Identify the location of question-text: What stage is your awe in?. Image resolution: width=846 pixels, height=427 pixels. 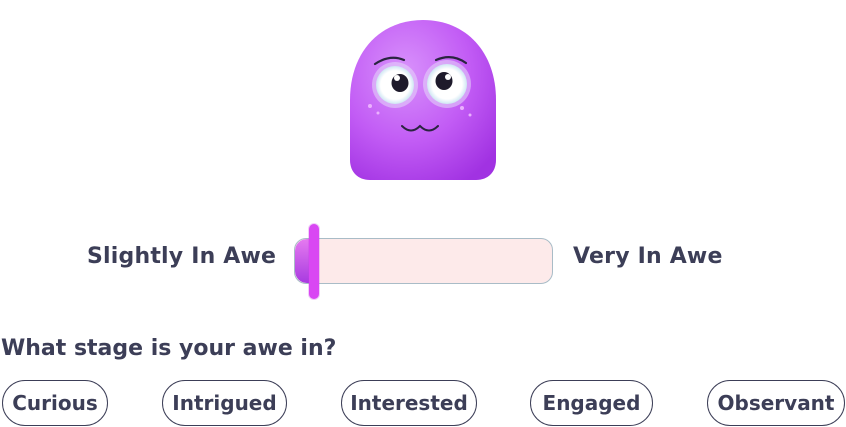
(169, 348).